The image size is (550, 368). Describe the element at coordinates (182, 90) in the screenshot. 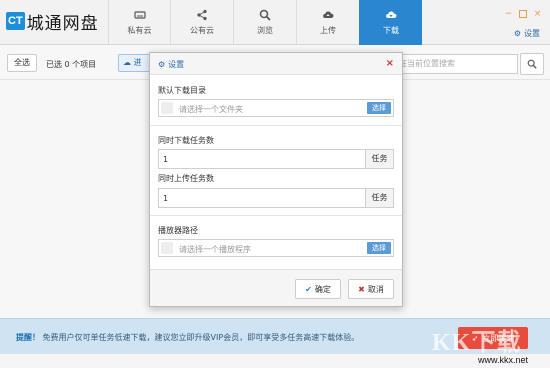

I see `download-dir-label: 默认下载目录` at that location.